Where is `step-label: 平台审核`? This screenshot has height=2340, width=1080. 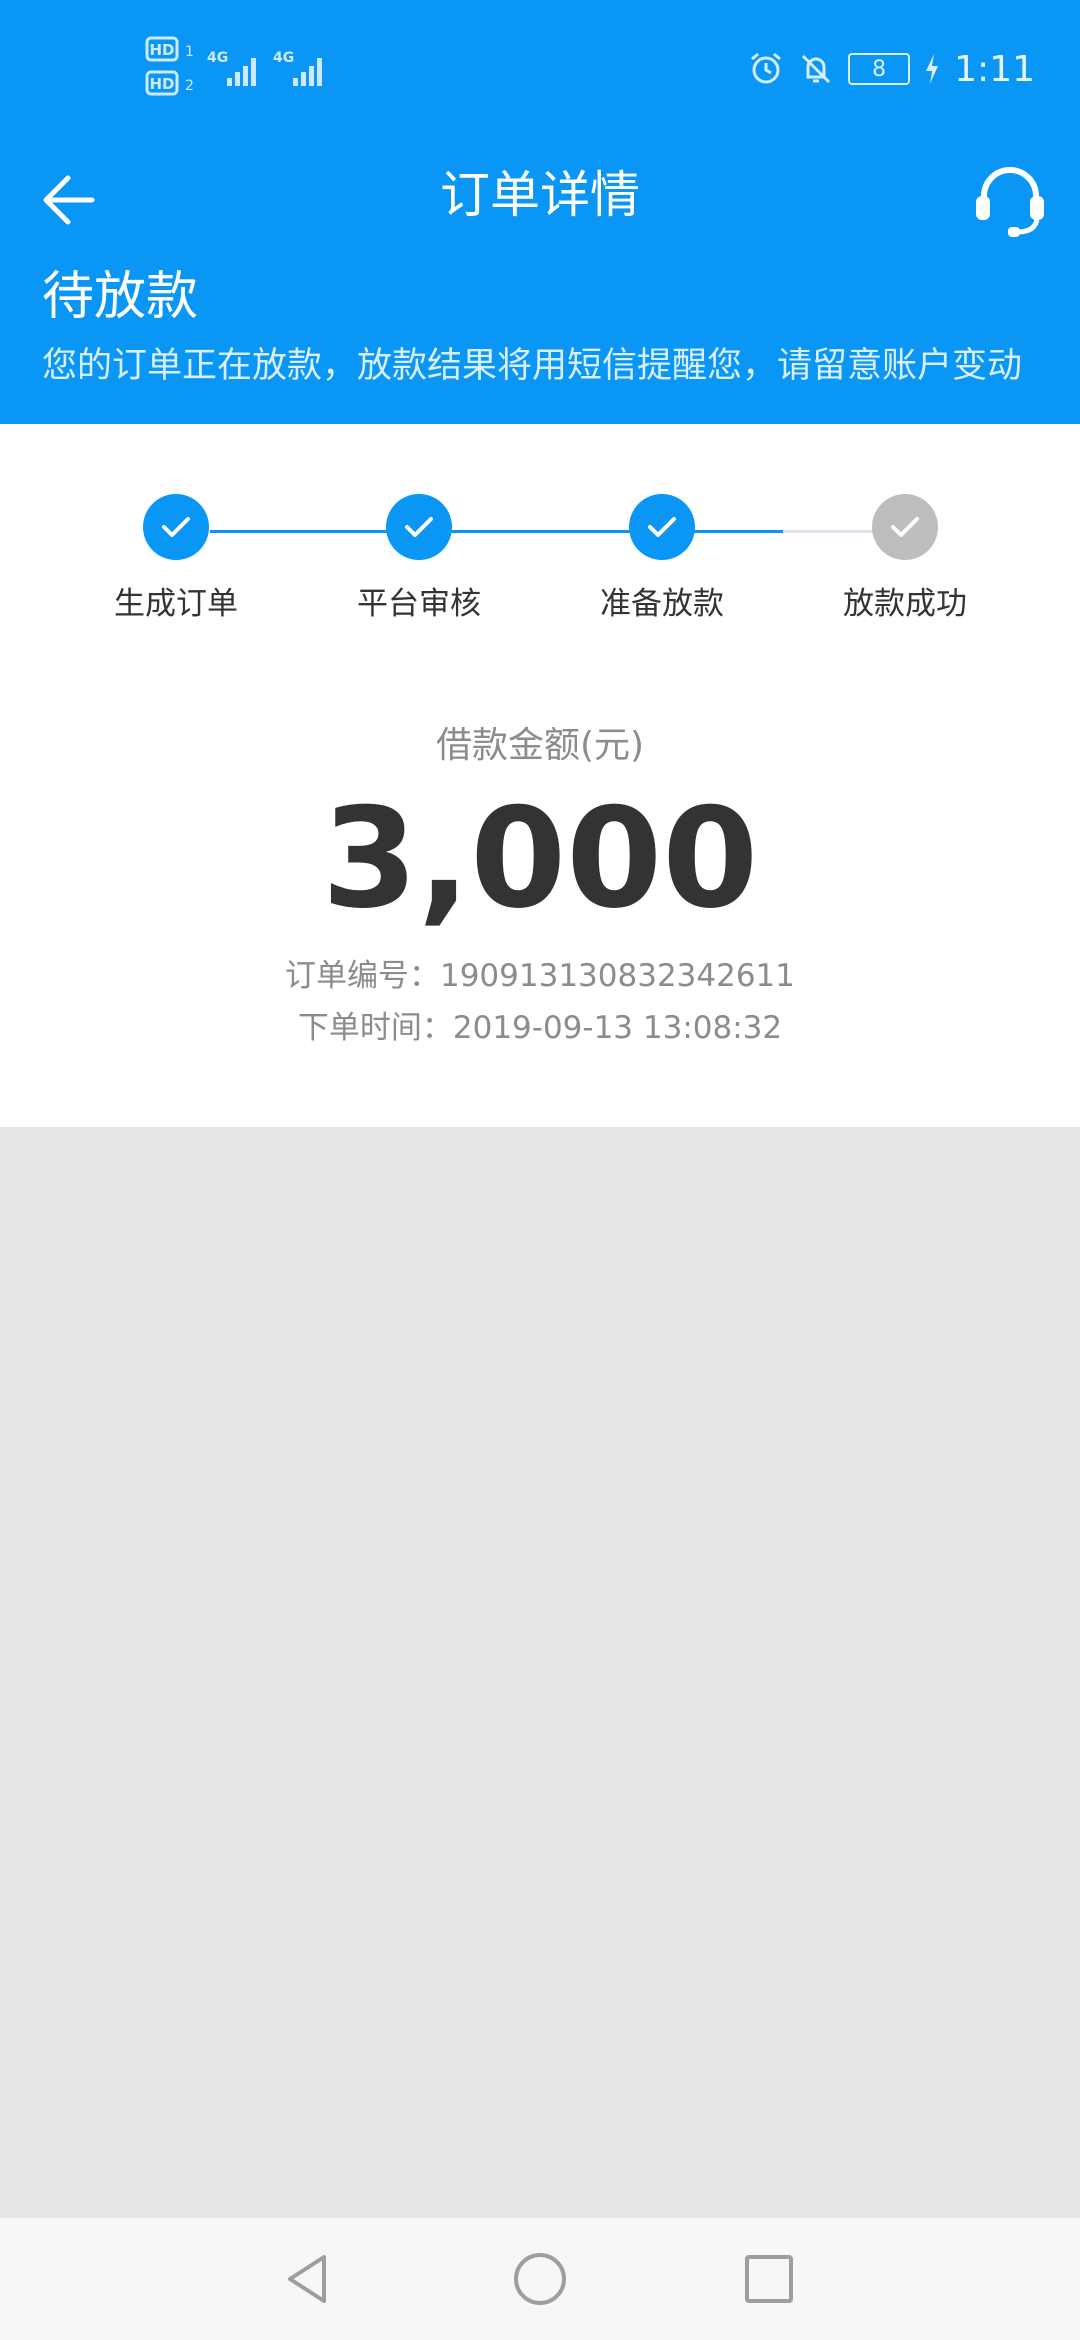
step-label: 平台审核 is located at coordinates (419, 604).